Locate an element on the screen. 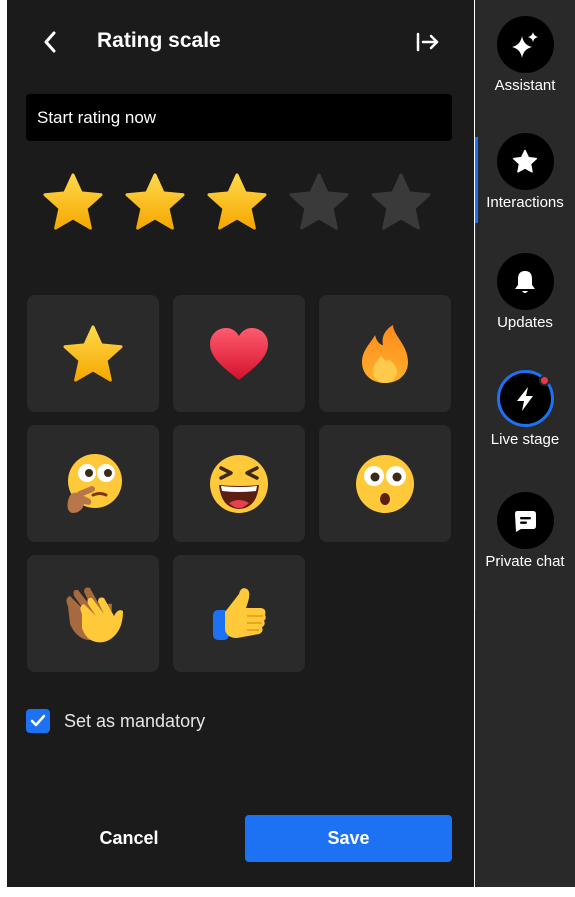  rating-prompt-input: Start rating now is located at coordinates (239, 117).